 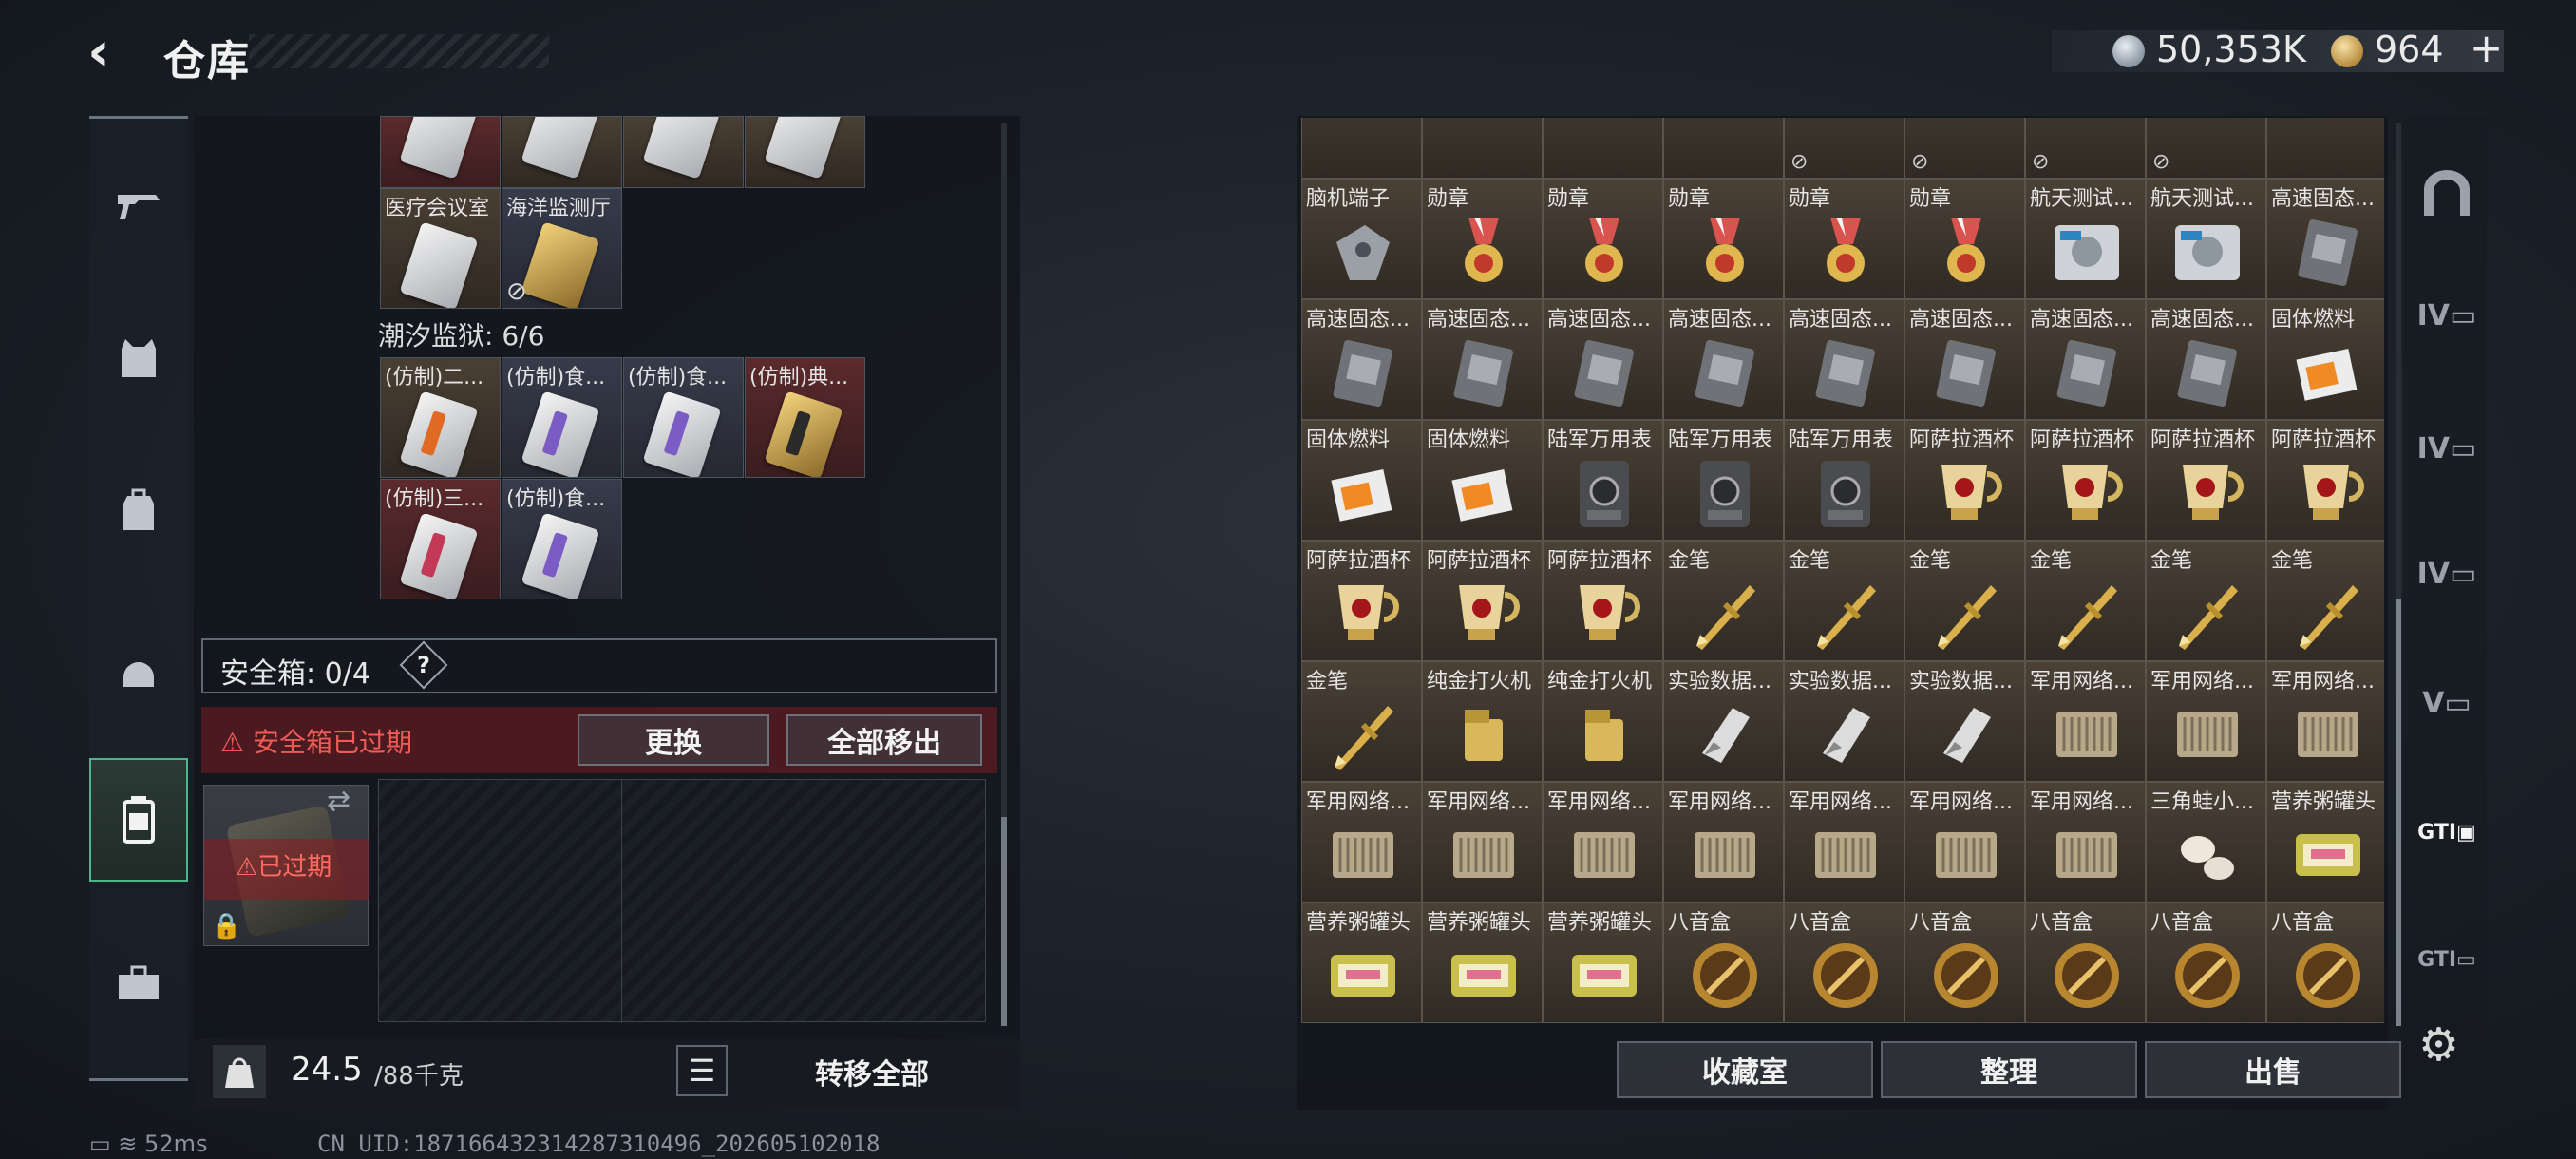 What do you see at coordinates (2447, 832) in the screenshot?
I see `tab-gti-1: GTI ▣` at bounding box center [2447, 832].